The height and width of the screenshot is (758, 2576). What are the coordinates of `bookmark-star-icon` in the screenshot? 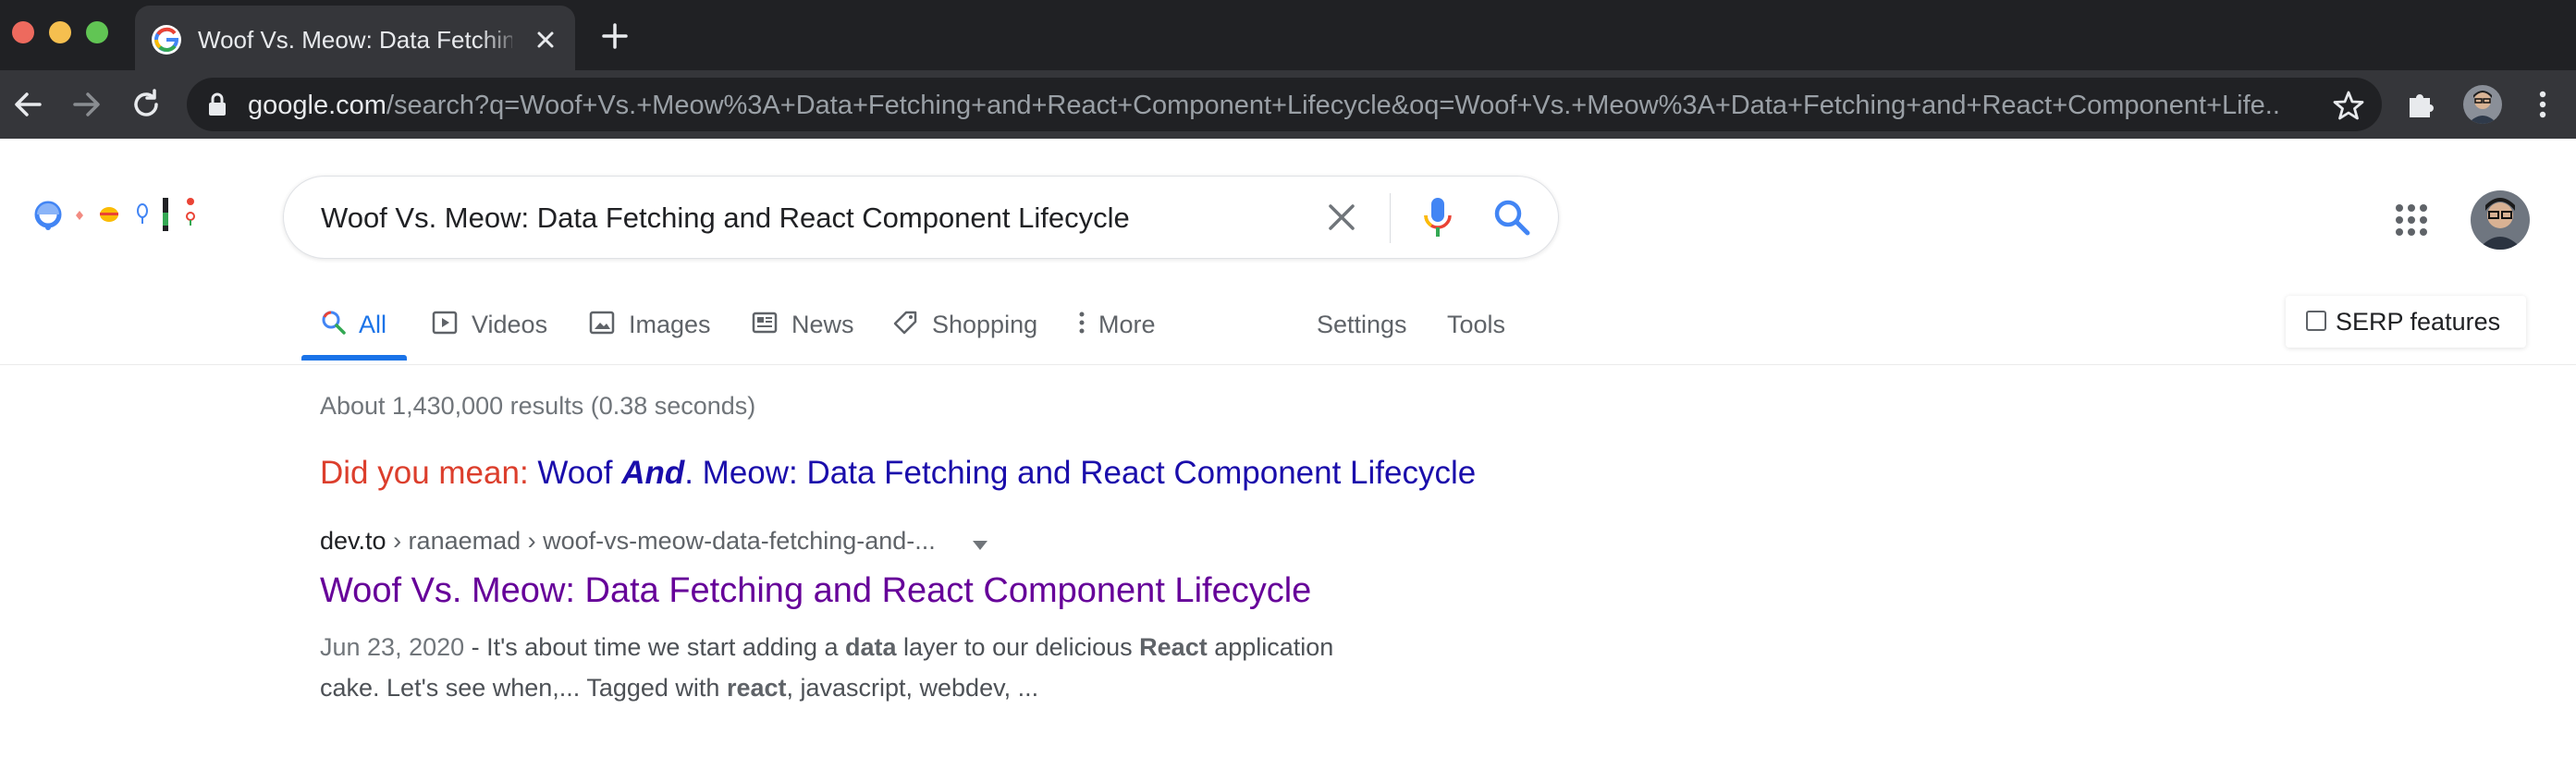 It's located at (2348, 105).